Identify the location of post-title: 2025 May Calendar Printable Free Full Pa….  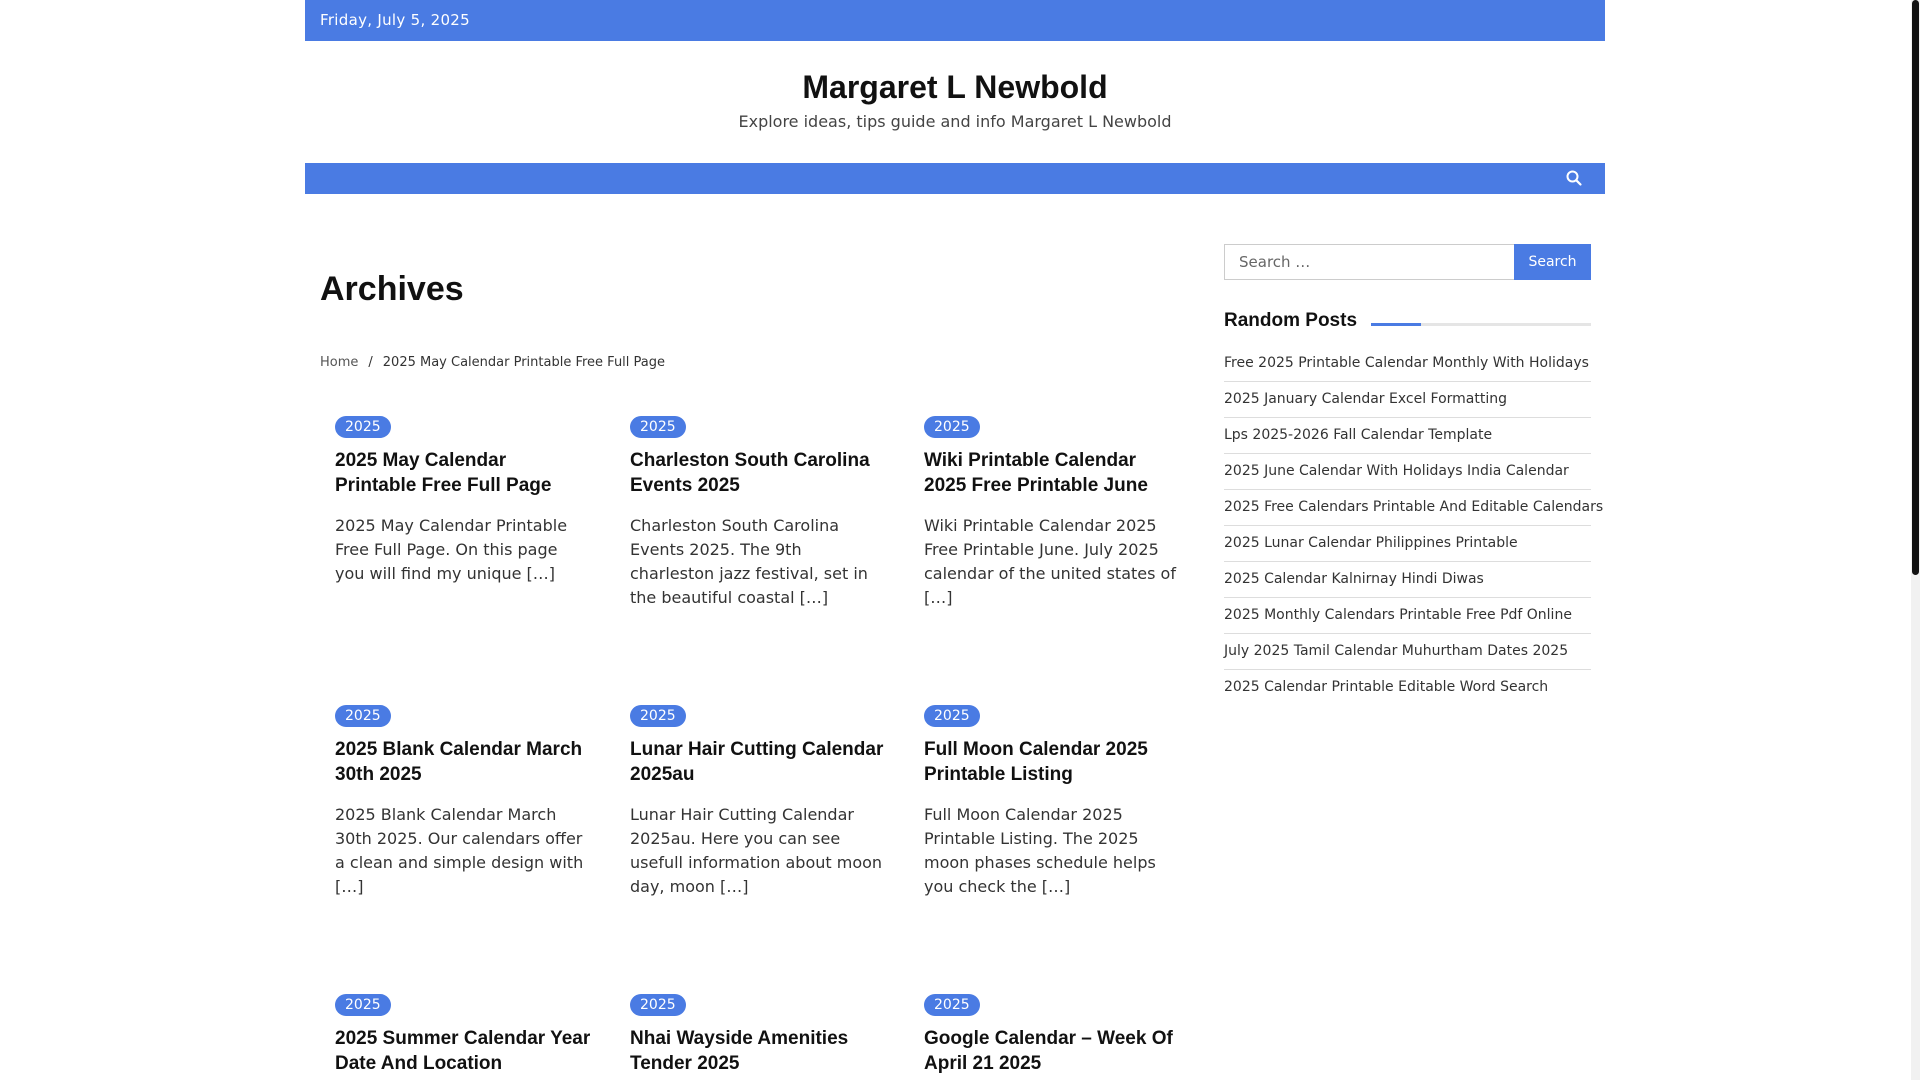
(463, 473).